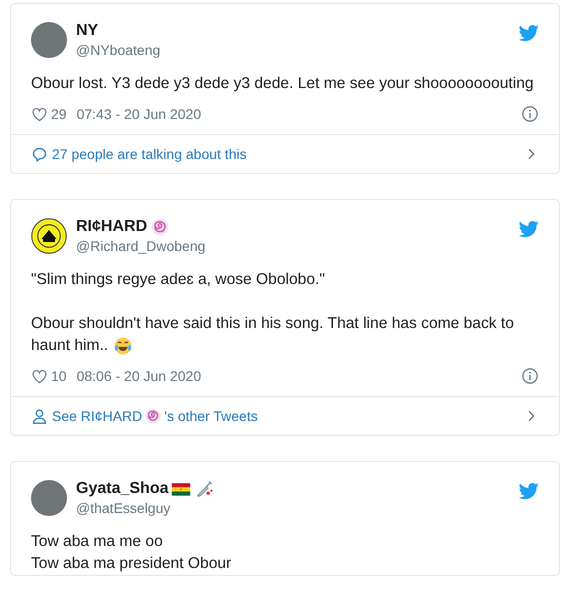  I want to click on footer-link: 27 people are talking about this, so click(277, 154).